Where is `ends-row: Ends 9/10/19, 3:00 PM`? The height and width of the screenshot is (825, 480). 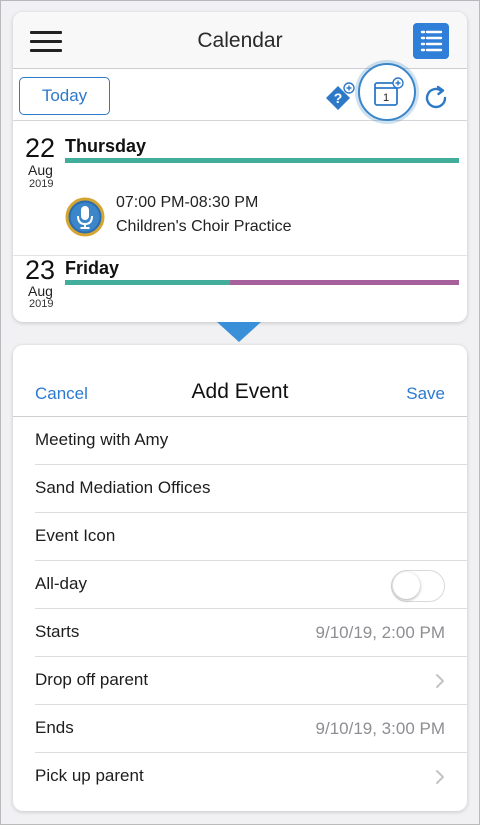 ends-row: Ends 9/10/19, 3:00 PM is located at coordinates (251, 729).